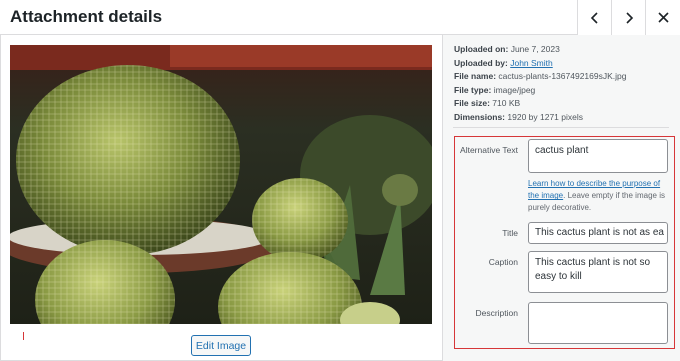 The image size is (680, 361). What do you see at coordinates (481, 62) in the screenshot?
I see `uploaded-by-label: Uploaded by:` at bounding box center [481, 62].